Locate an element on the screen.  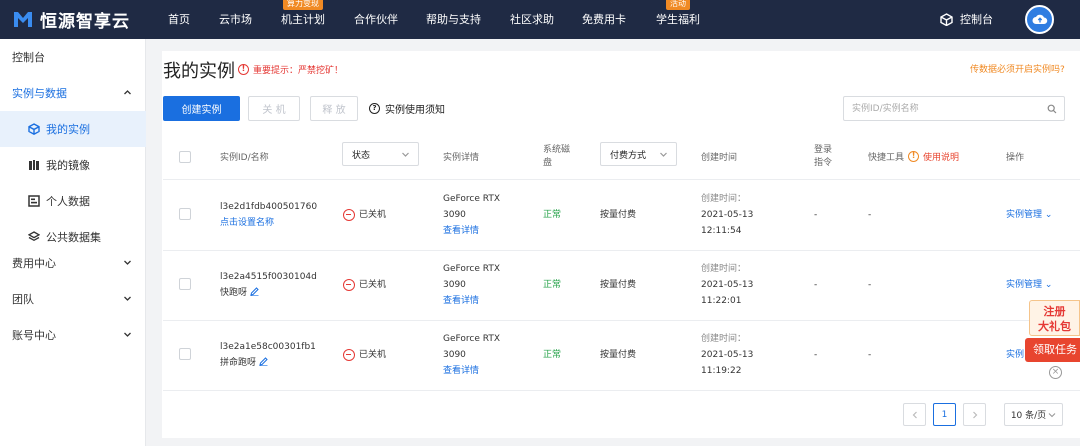
brand-name: 恒源智享云 is located at coordinates (85, 21).